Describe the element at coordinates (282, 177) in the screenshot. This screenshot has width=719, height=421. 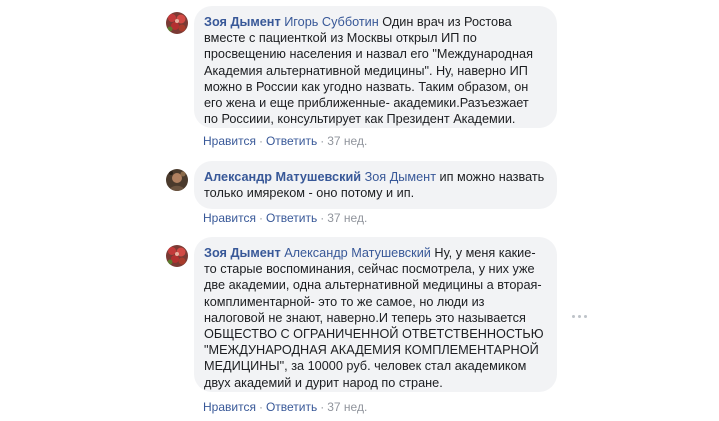
I see `comment-author: Александр Матушевский` at that location.